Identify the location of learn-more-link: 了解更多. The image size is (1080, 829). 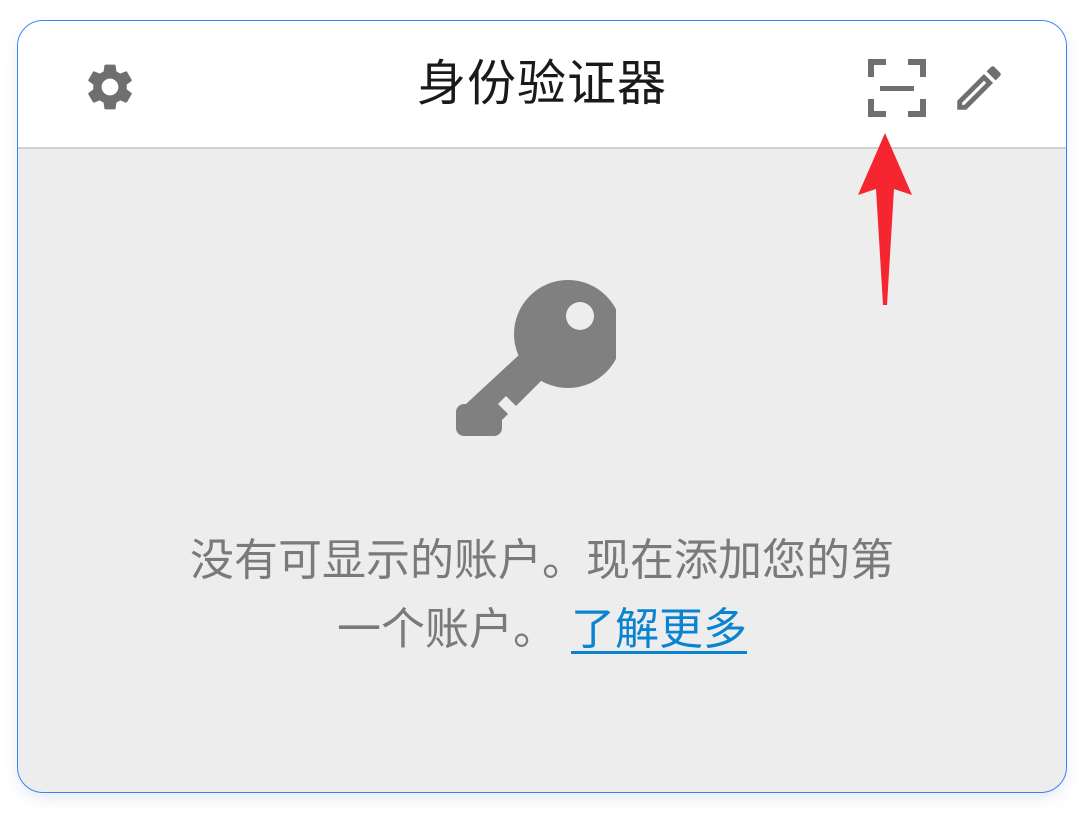
(659, 629).